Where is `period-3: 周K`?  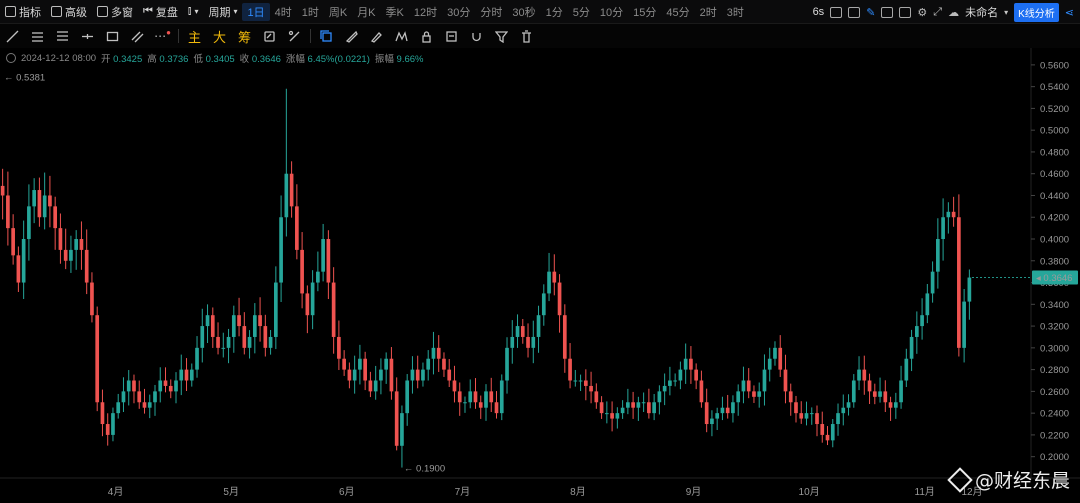 period-3: 周K is located at coordinates (338, 12).